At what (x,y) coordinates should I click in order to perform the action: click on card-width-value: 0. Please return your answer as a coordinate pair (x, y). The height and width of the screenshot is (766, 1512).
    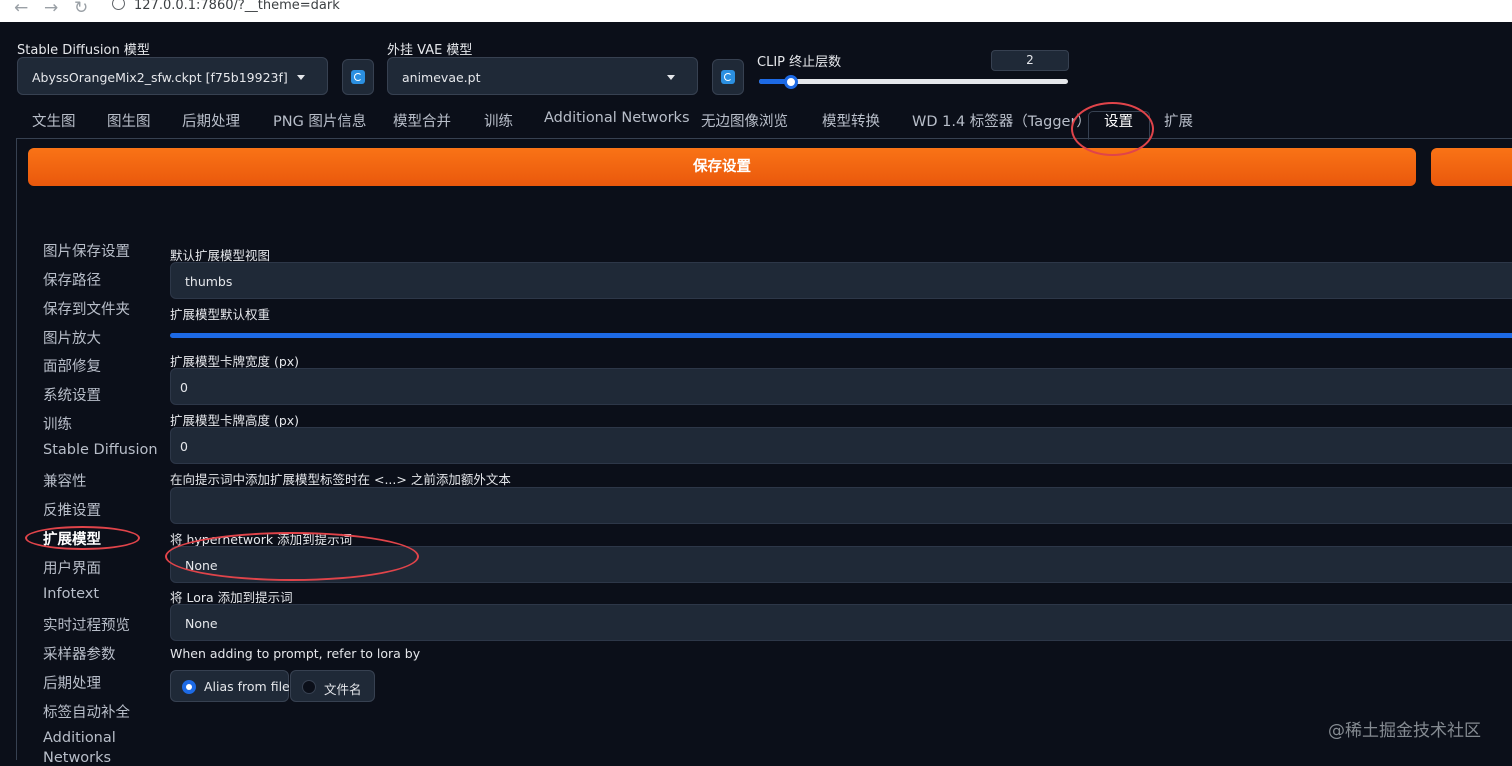
    Looking at the image, I should click on (184, 387).